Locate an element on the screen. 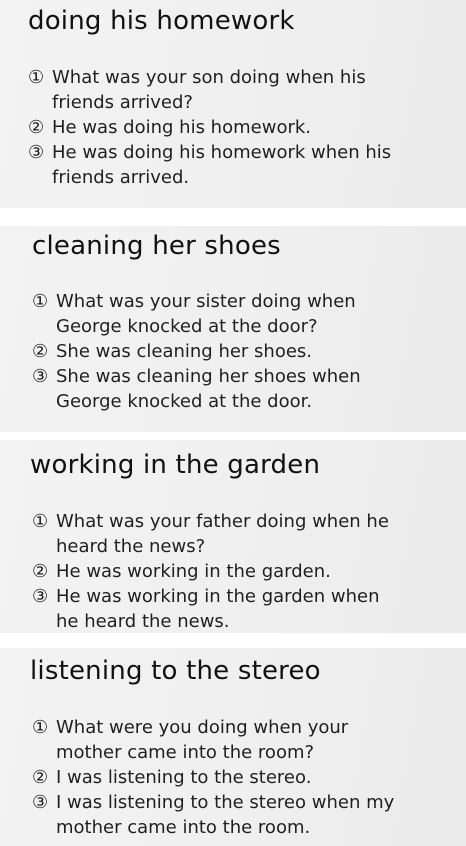 This screenshot has width=466, height=846. list-item: ③ I was listening to the stereo when my is located at coordinates (213, 802).